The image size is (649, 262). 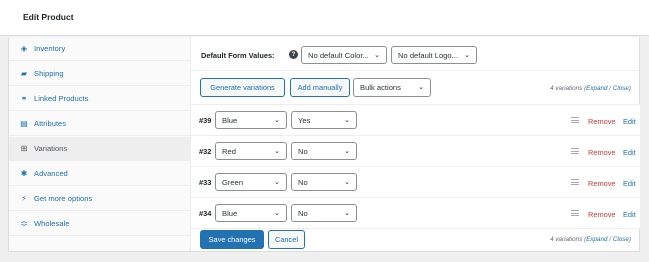 I want to click on sidebar-item-linked-products: ⚭ Linked Products, so click(x=99, y=99).